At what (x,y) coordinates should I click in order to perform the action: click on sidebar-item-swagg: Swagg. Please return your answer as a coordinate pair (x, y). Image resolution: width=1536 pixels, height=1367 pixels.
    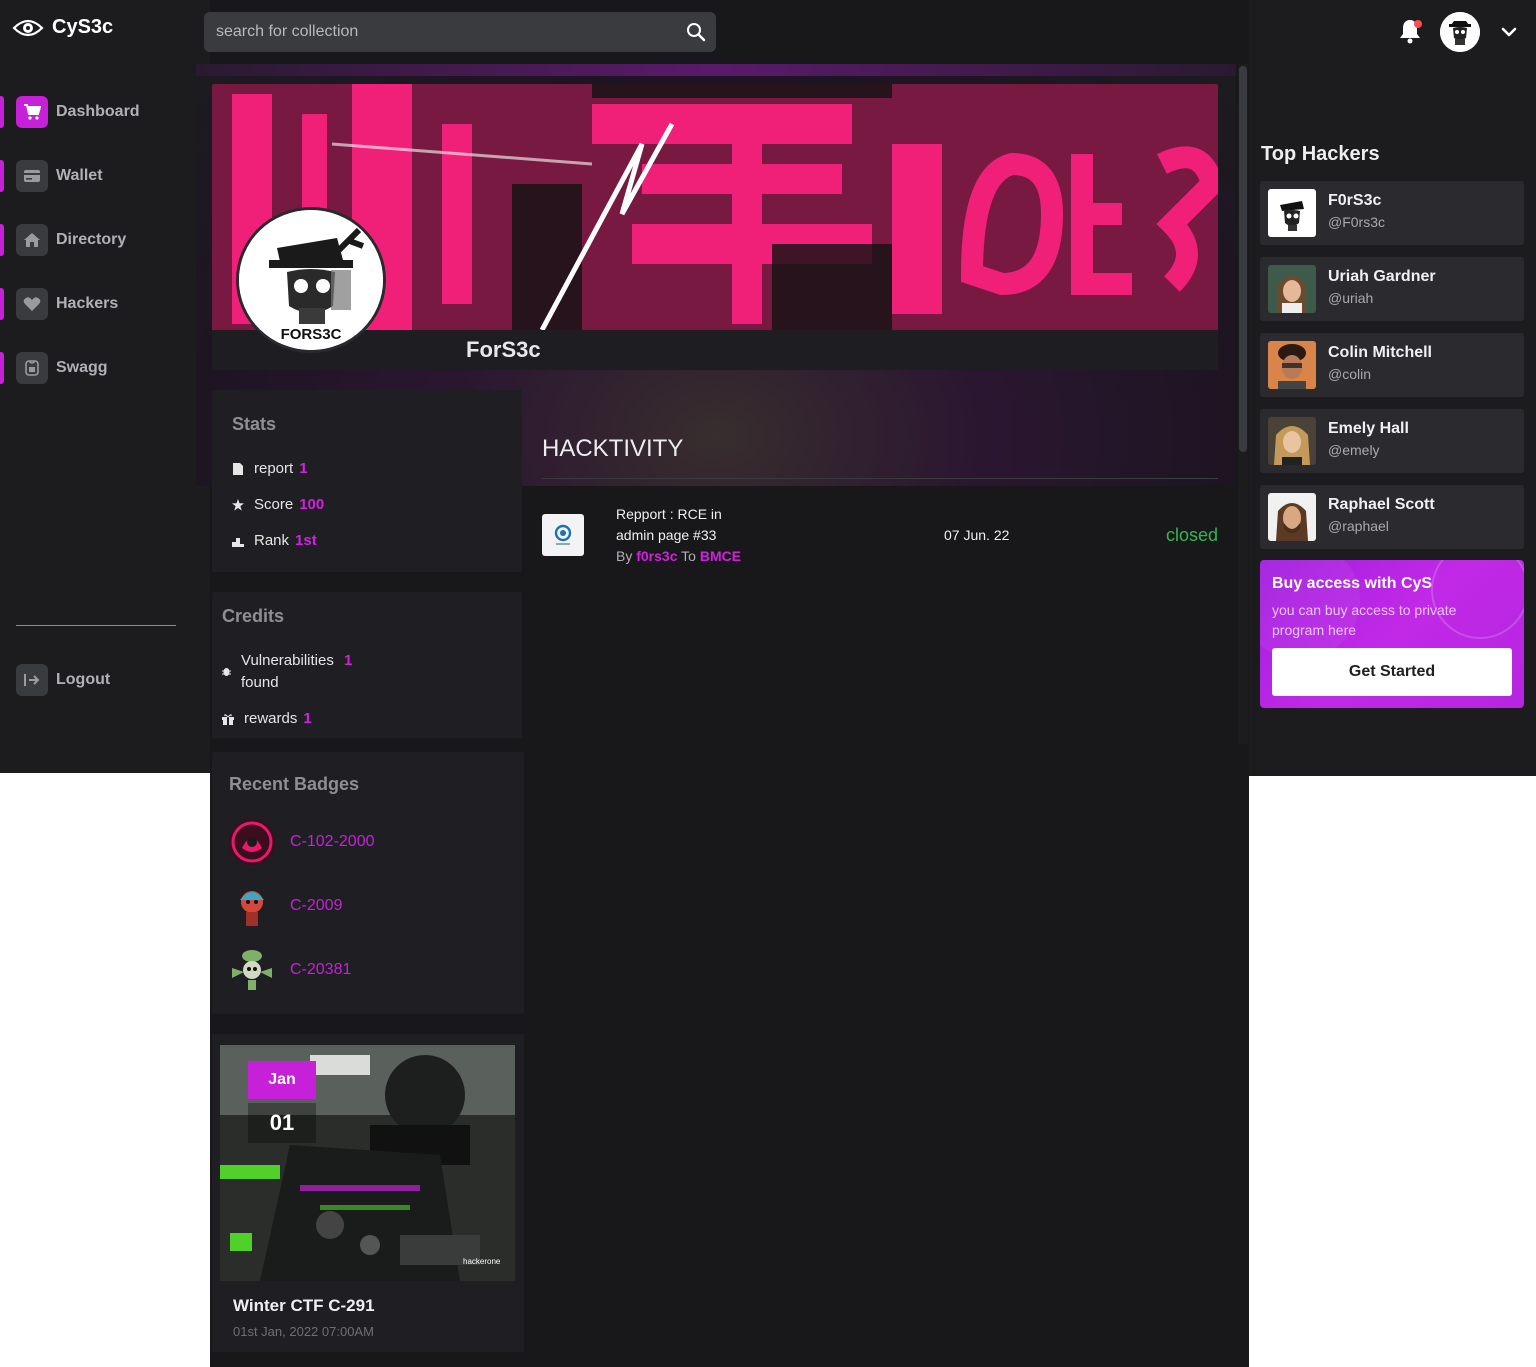
    Looking at the image, I should click on (96, 368).